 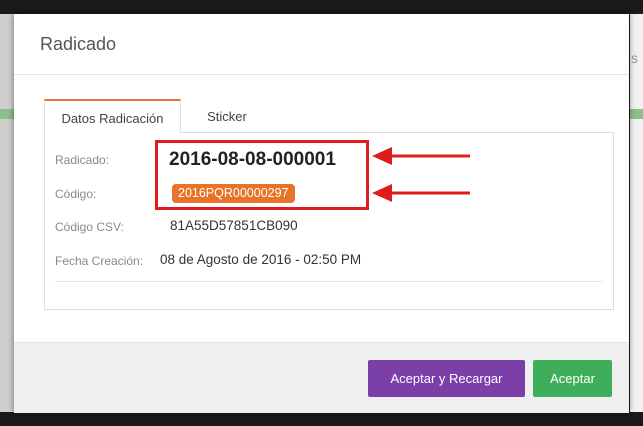 I want to click on codigo-badge: 2016PQR00000297, so click(x=233, y=193).